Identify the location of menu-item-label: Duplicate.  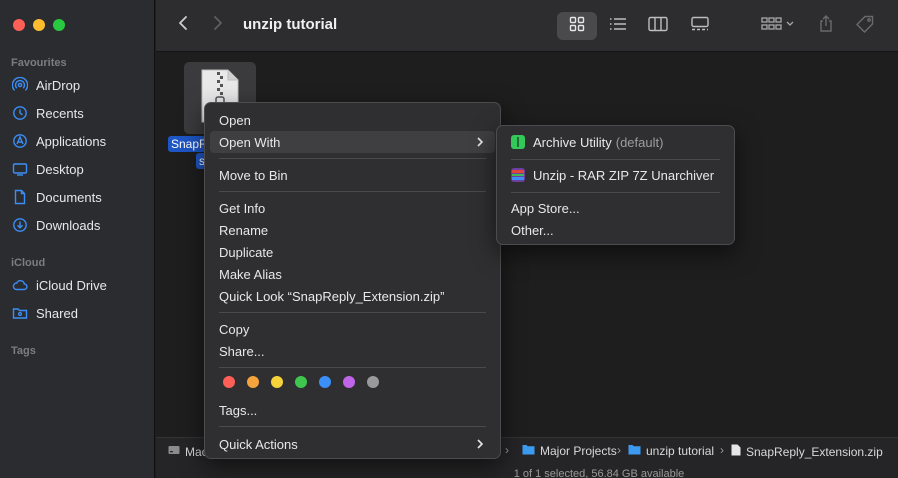
(246, 252).